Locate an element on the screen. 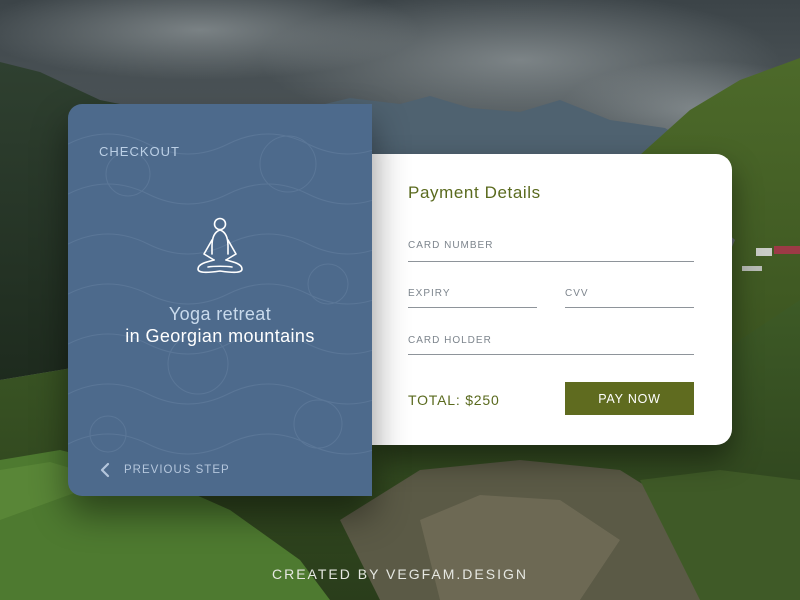  card-holder-field: CARD HOLDER is located at coordinates (551, 345).